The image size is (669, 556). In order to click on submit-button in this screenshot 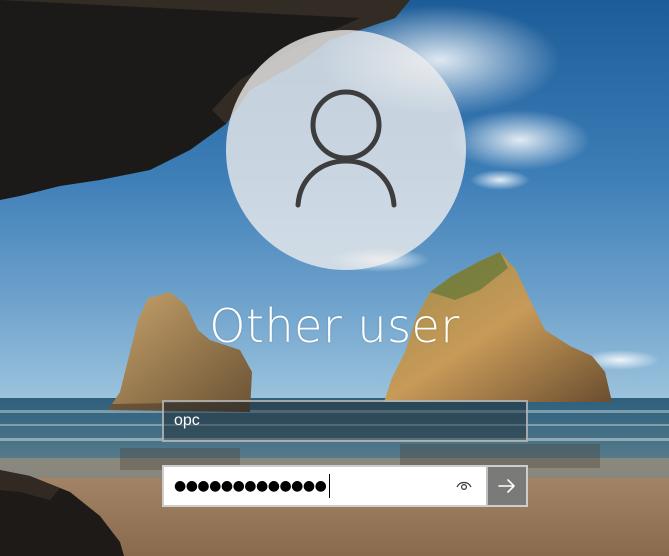, I will do `click(506, 486)`.